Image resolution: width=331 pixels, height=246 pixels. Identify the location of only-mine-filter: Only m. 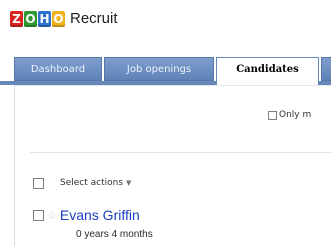
(289, 115).